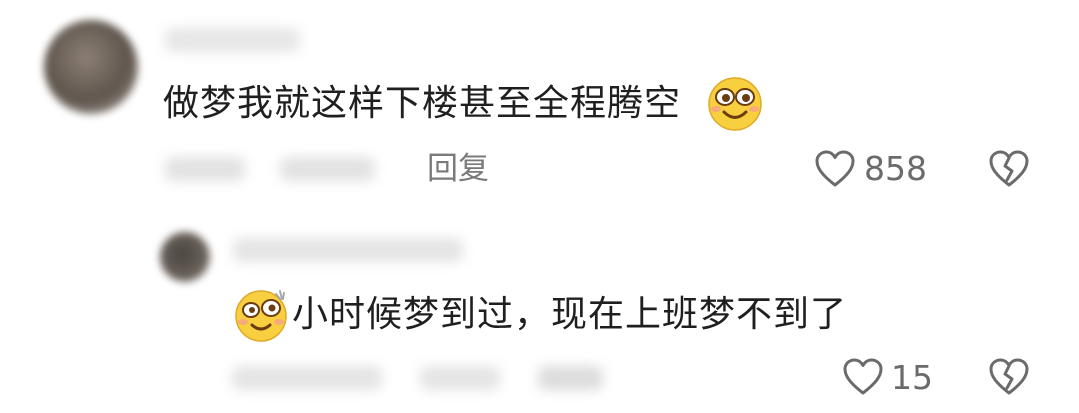 This screenshot has width=1079, height=413. What do you see at coordinates (327, 169) in the screenshot?
I see `location-blurred` at bounding box center [327, 169].